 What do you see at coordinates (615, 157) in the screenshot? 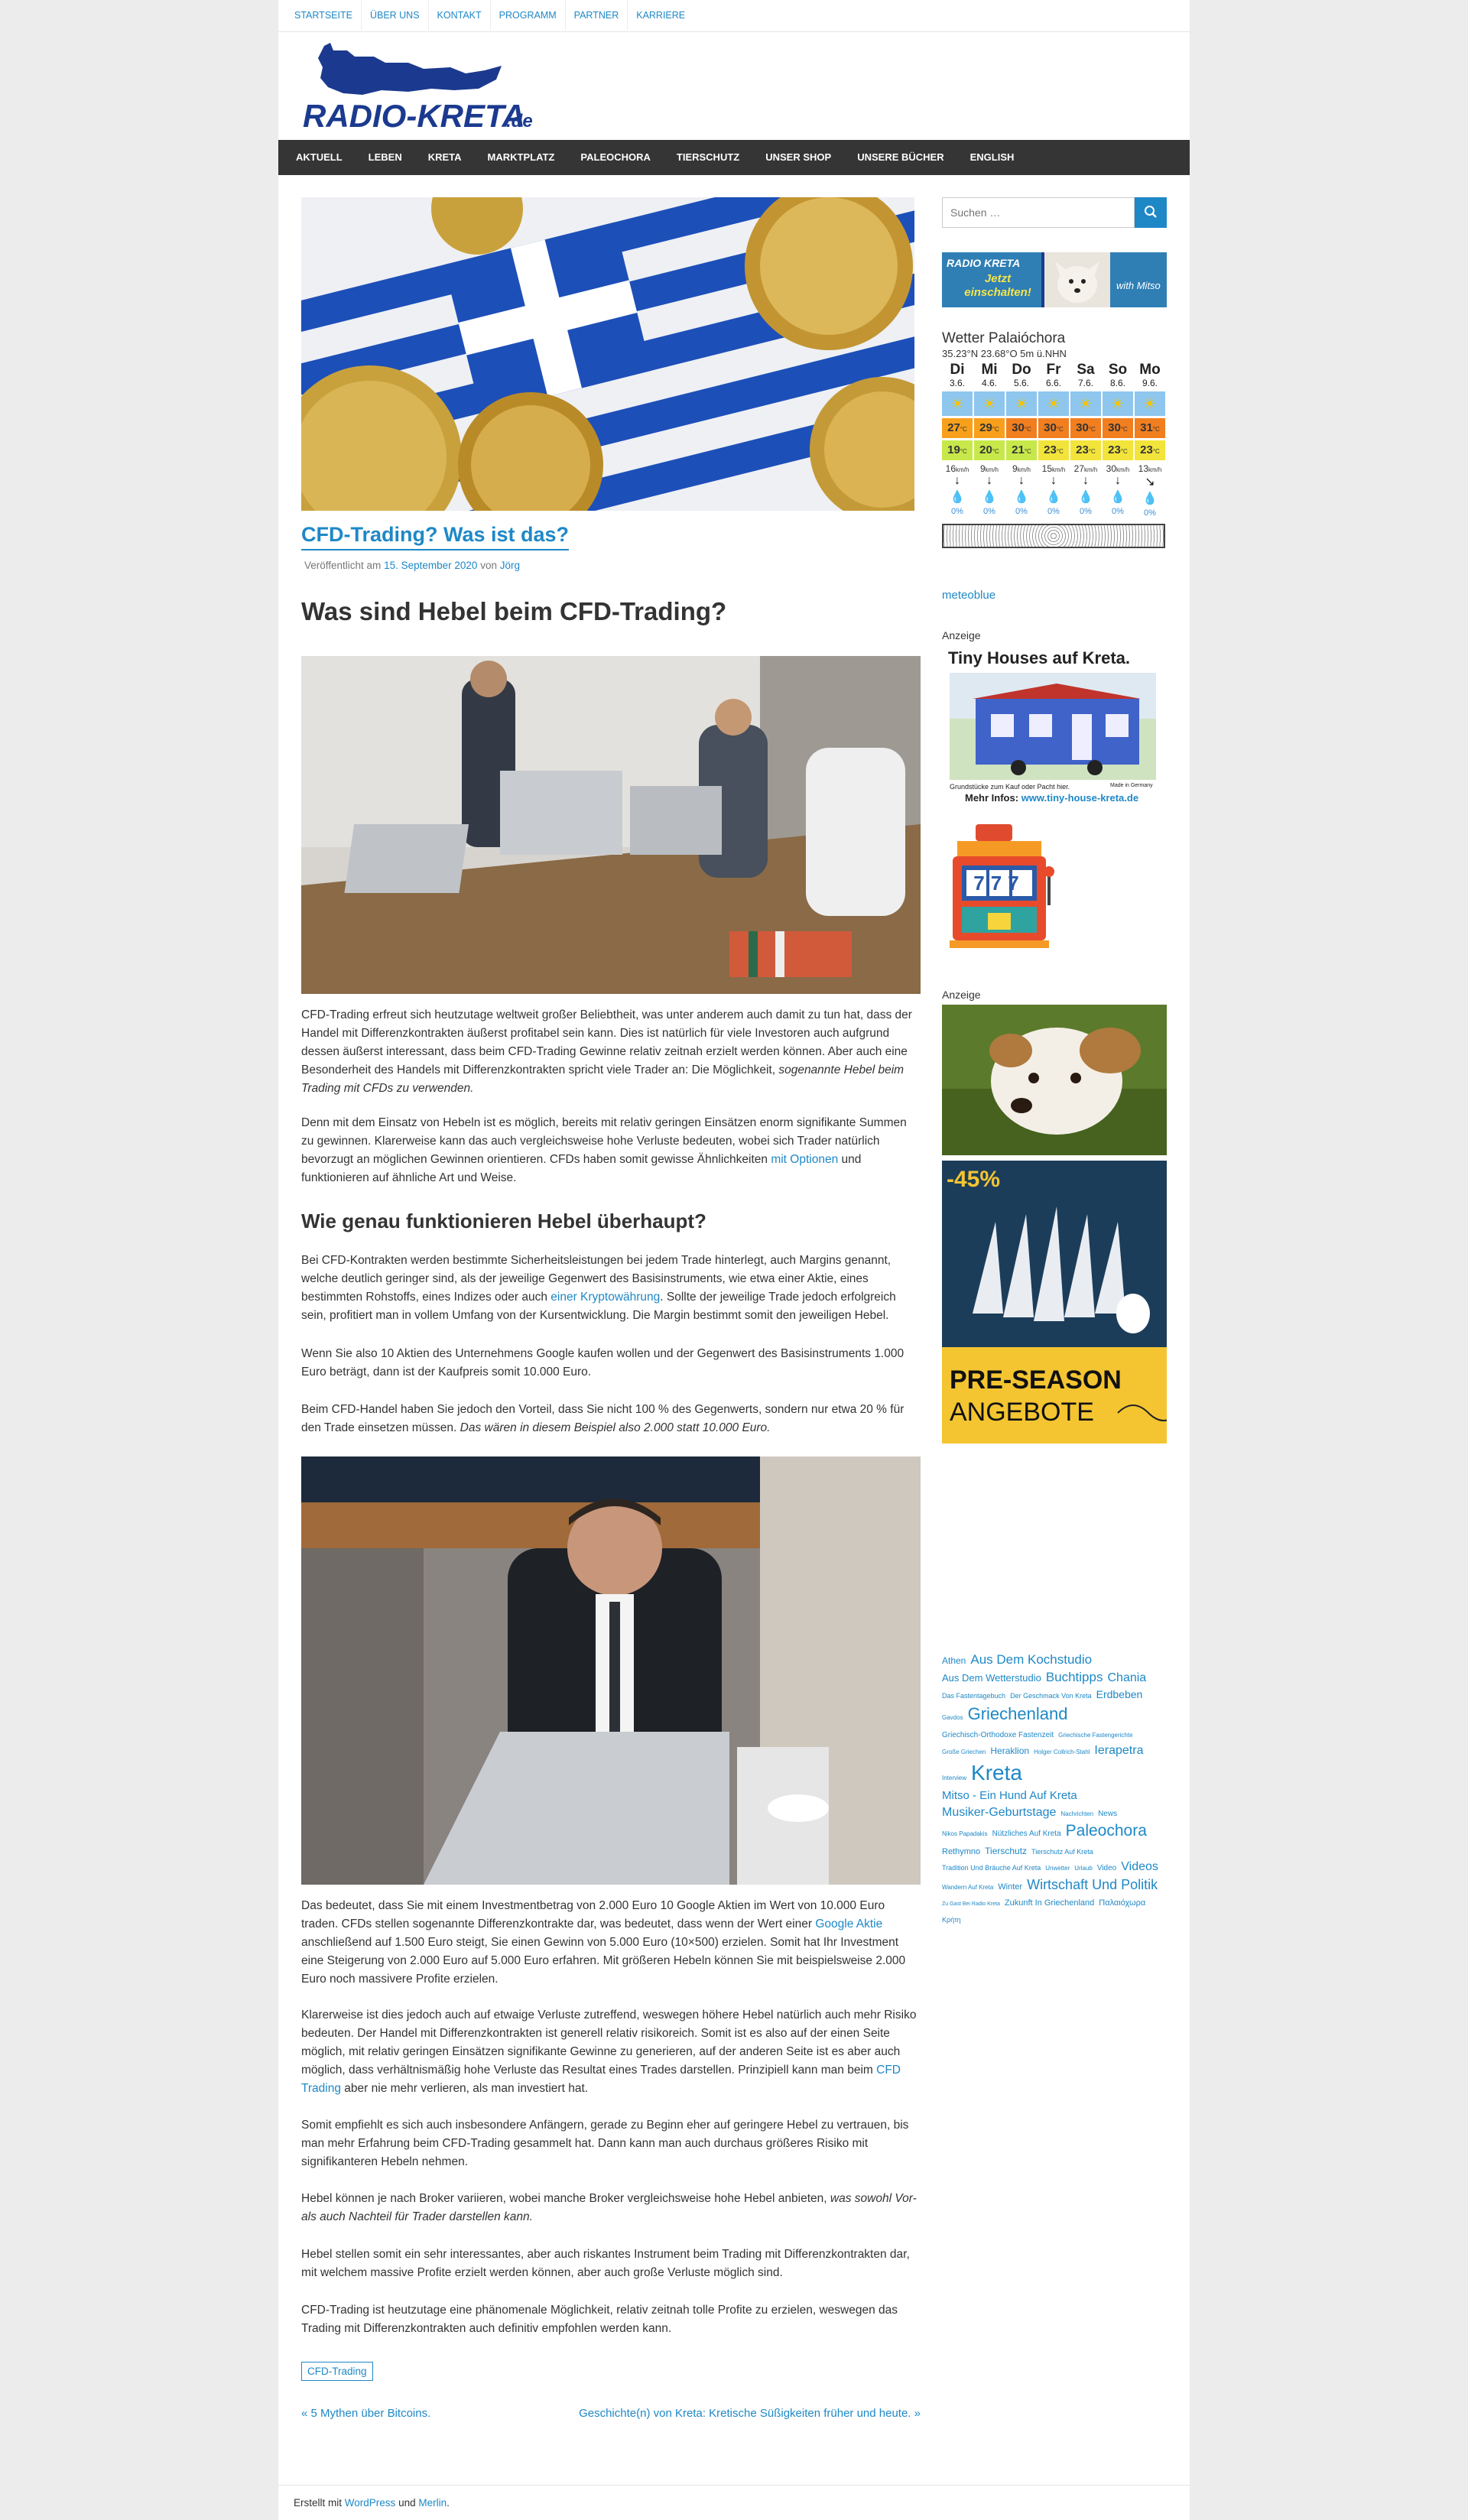
I see `main-nav-paleochora: PALEOCHORA` at bounding box center [615, 157].